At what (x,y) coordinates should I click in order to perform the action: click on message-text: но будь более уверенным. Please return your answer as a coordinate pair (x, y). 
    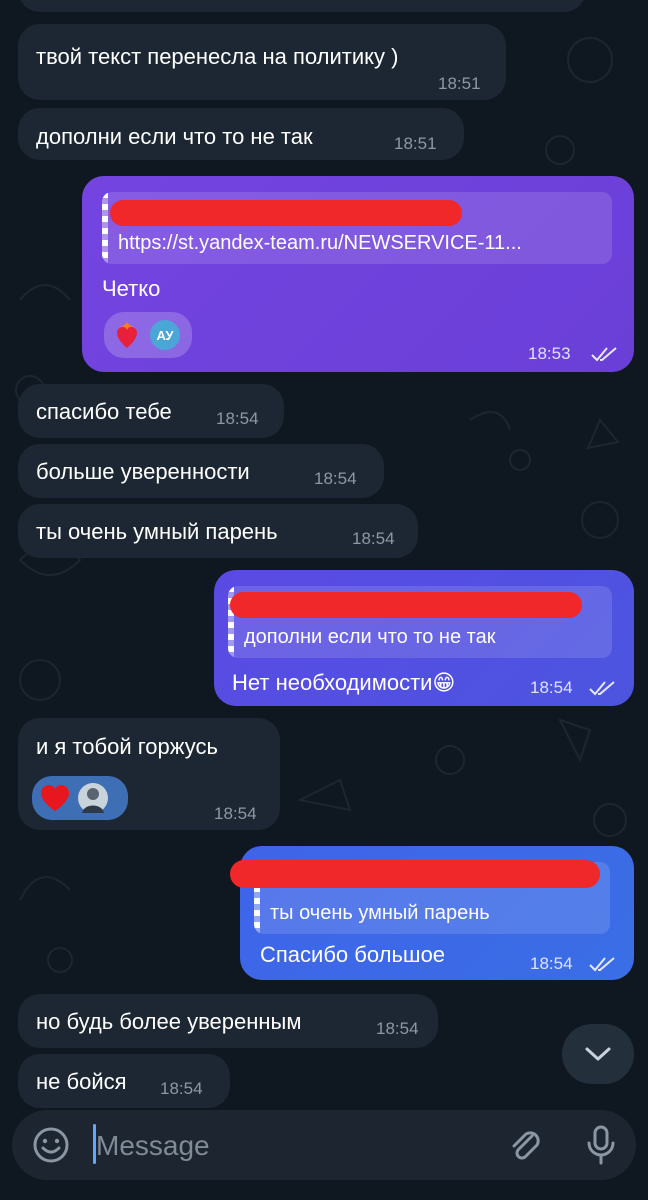
    Looking at the image, I should click on (169, 1021).